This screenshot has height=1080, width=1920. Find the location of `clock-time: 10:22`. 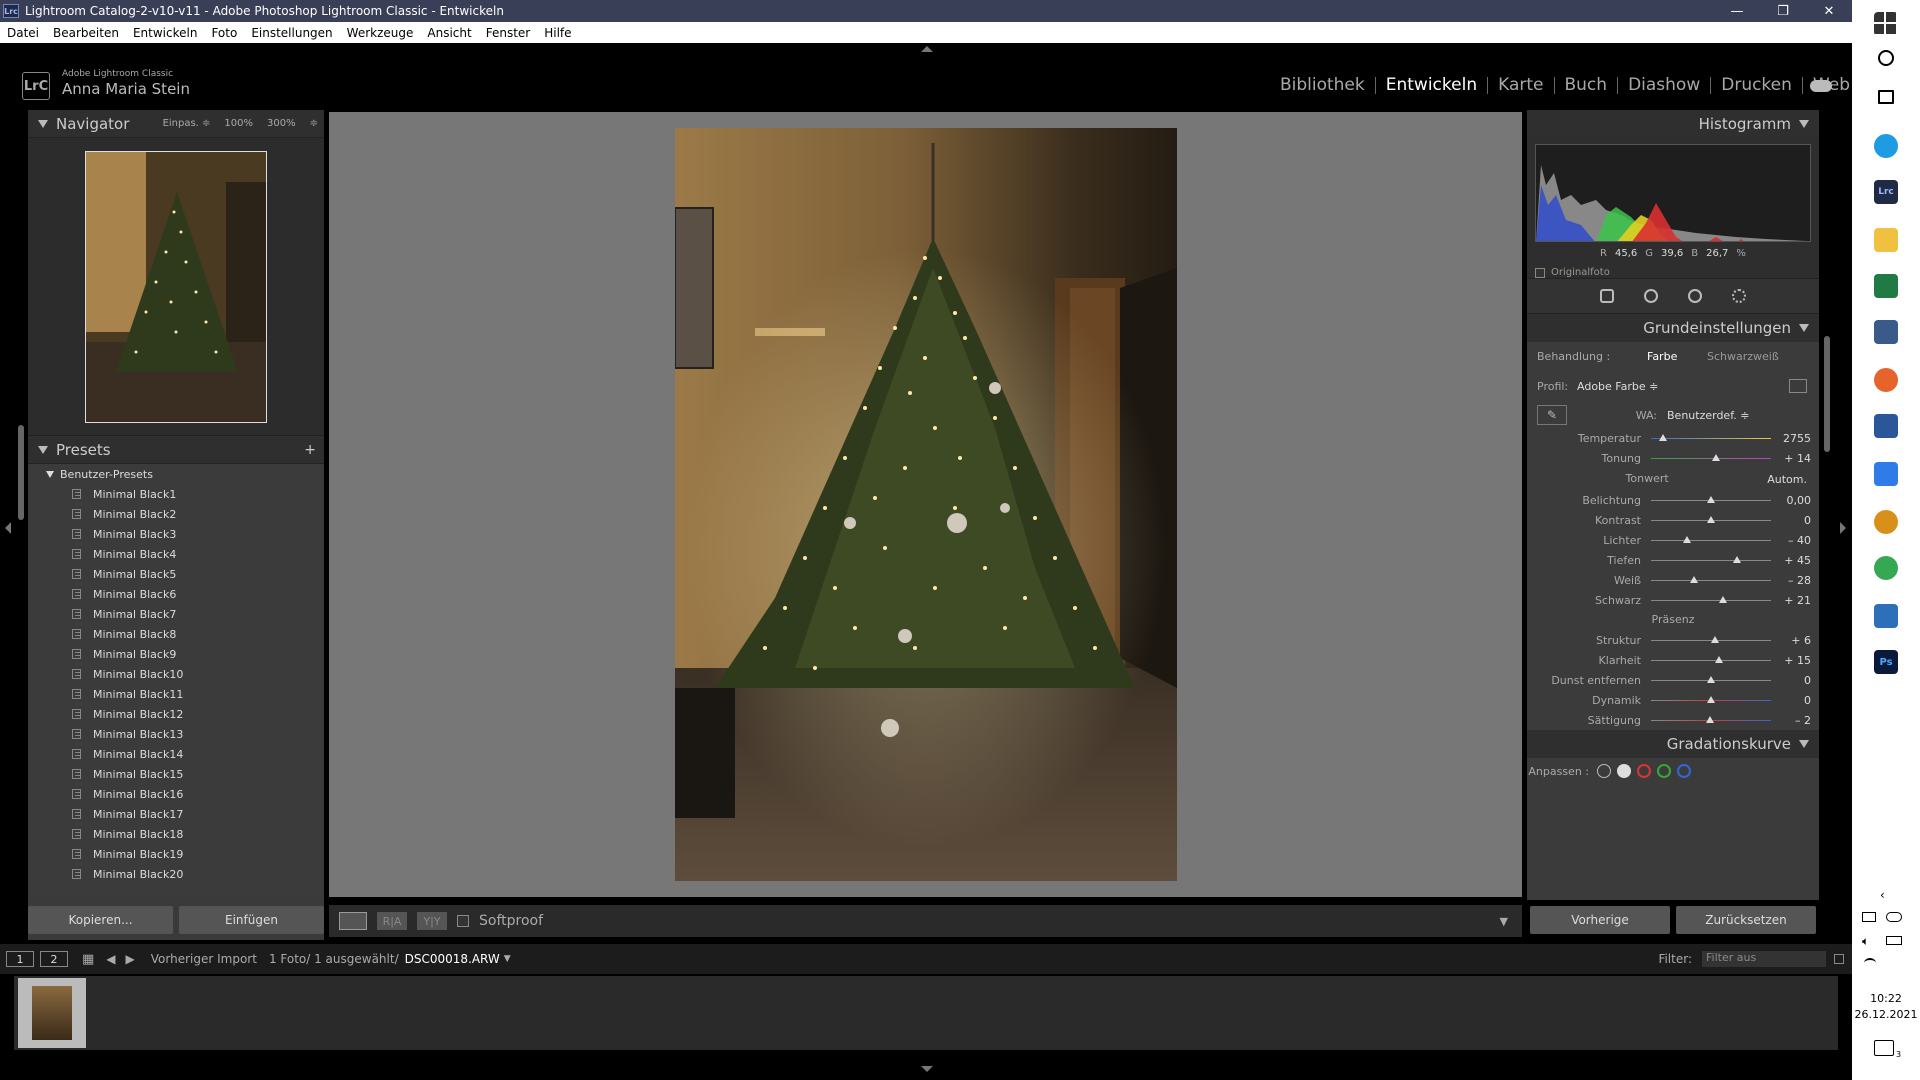

clock-time: 10:22 is located at coordinates (1886, 998).